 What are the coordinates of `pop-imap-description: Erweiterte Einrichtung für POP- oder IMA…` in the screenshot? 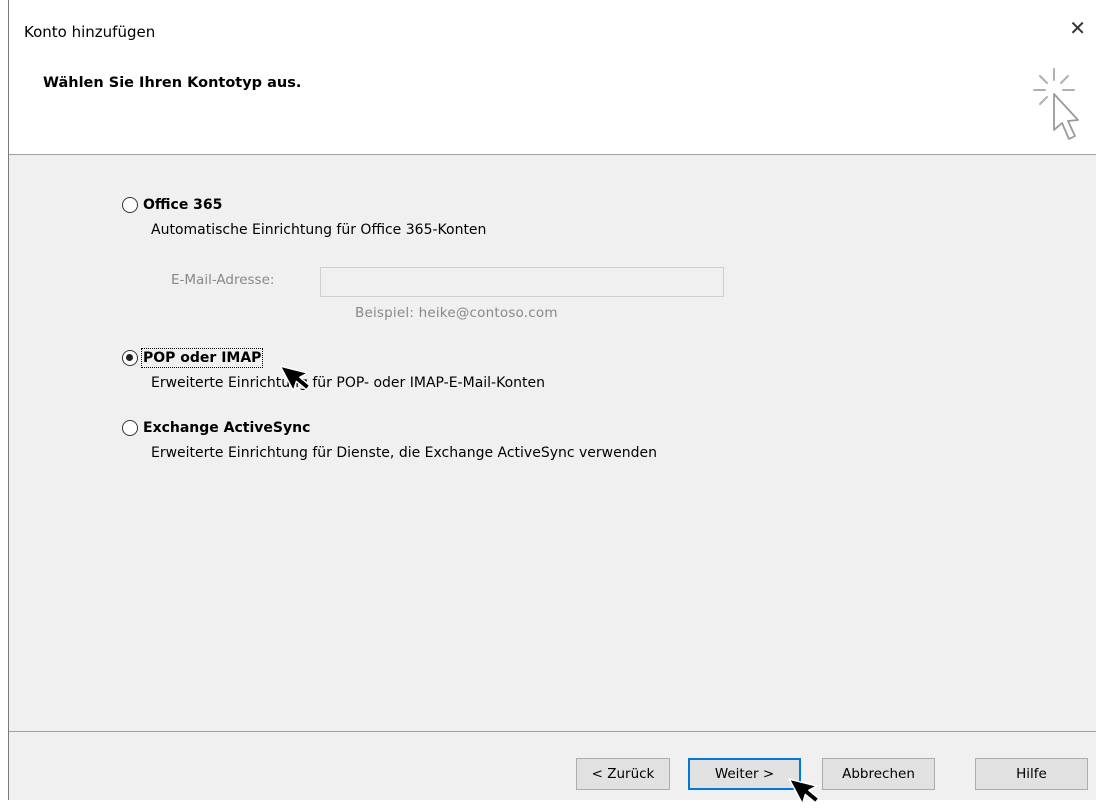 It's located at (348, 383).